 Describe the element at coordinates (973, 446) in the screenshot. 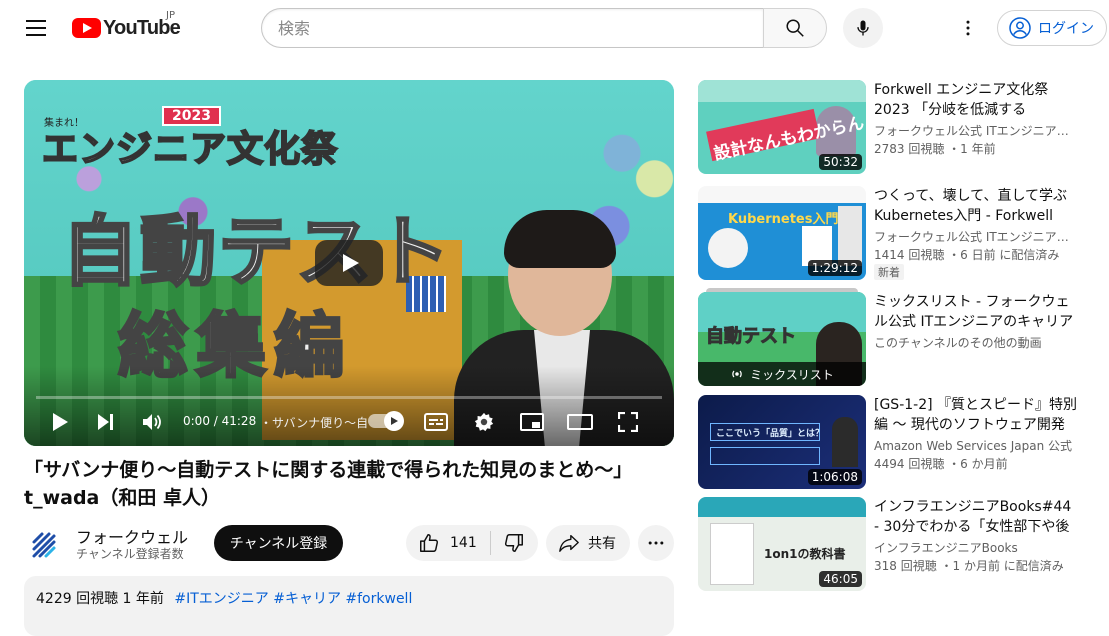

I see `recommended-channel: Amazon Web Services Japan 公式` at that location.